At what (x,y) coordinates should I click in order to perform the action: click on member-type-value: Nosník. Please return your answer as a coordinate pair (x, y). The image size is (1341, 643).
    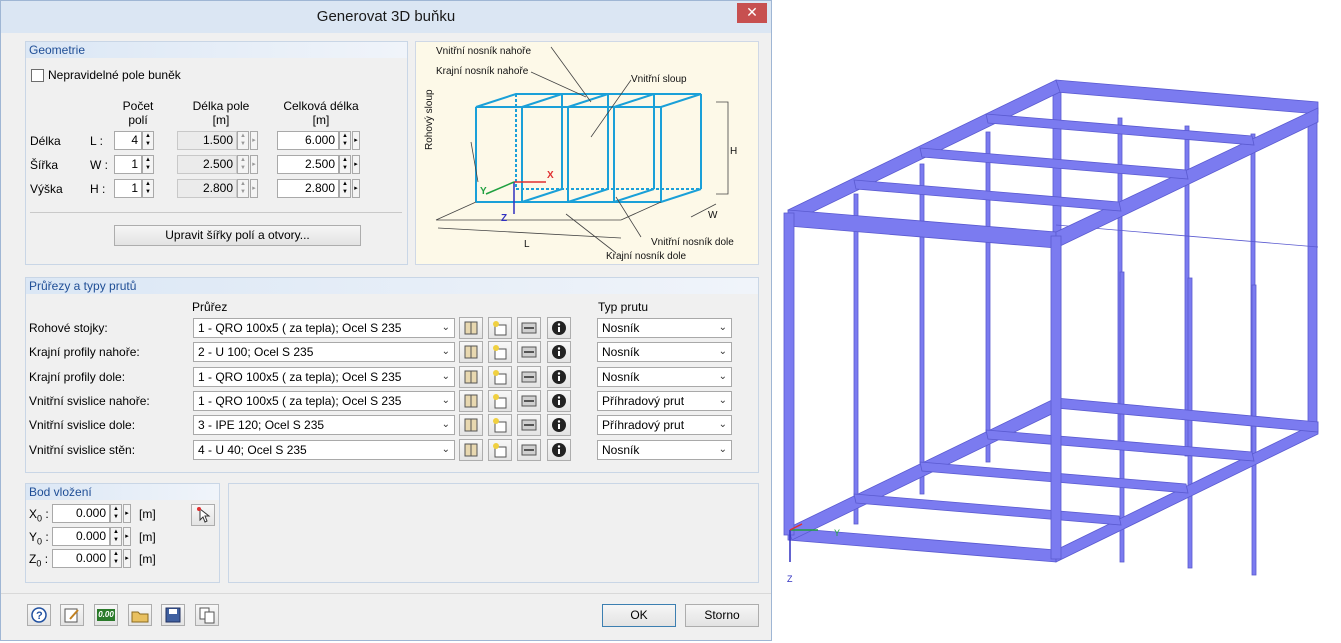
    Looking at the image, I should click on (621, 352).